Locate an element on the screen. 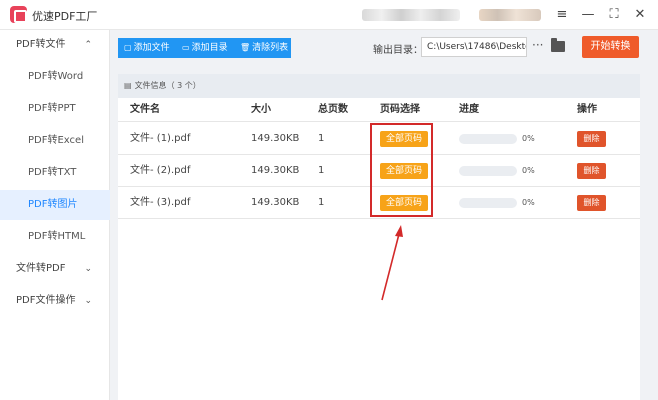 The image size is (658, 400). sidebar-group-file-to-pdf: 文件转PDF ⌄ is located at coordinates (55, 269).